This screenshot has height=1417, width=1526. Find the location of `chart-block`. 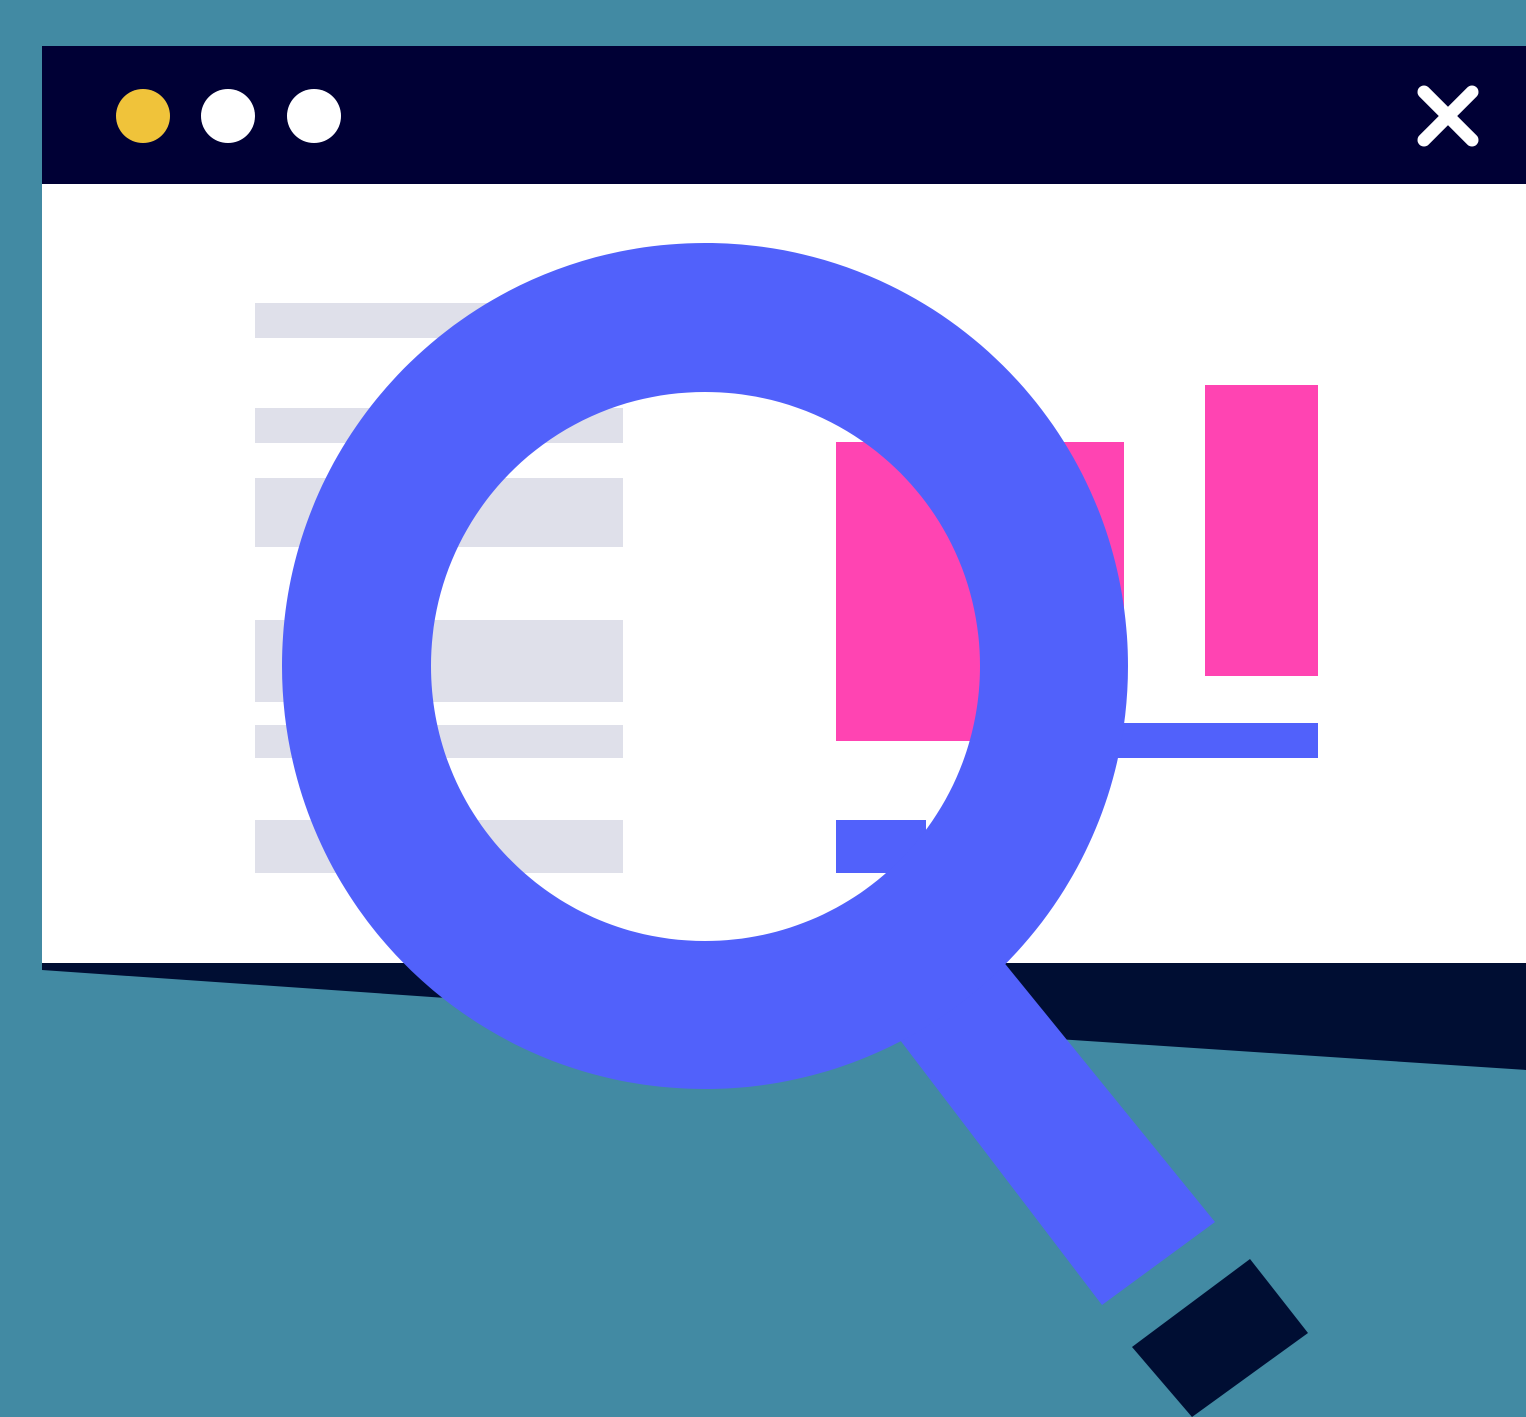

chart-block is located at coordinates (1261, 530).